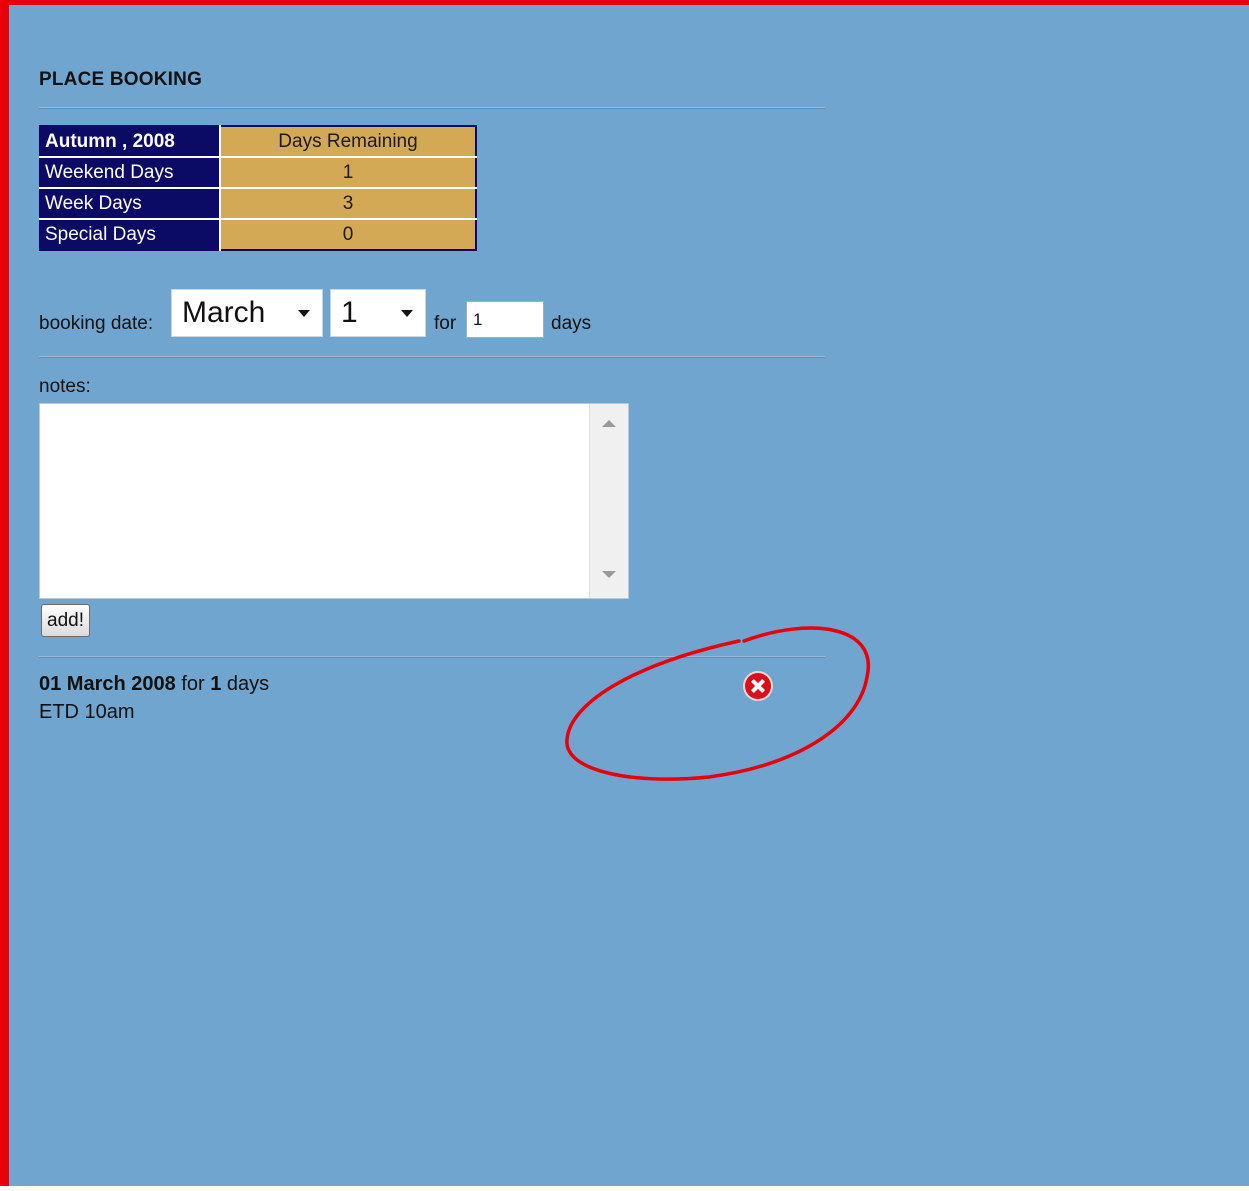 This screenshot has width=1249, height=1191. I want to click on month-select: March, so click(247, 313).